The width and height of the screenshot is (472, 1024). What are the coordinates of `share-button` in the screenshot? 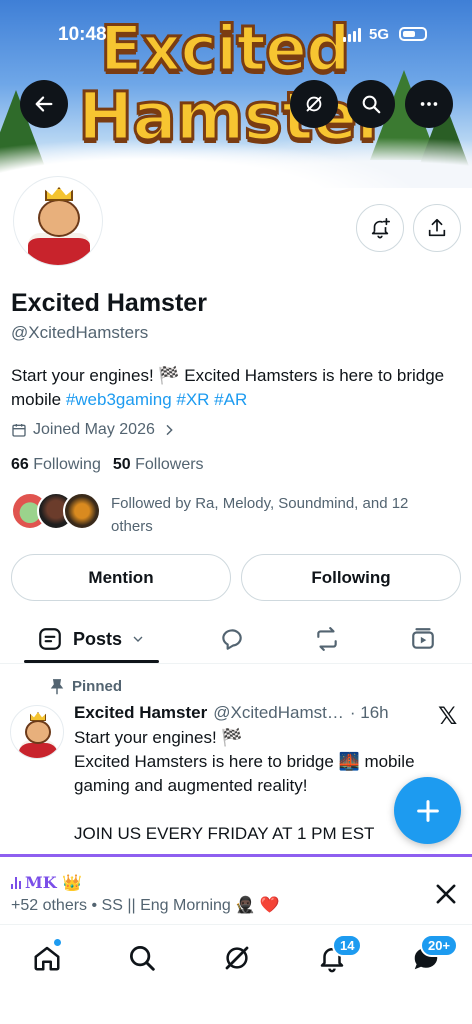 It's located at (437, 228).